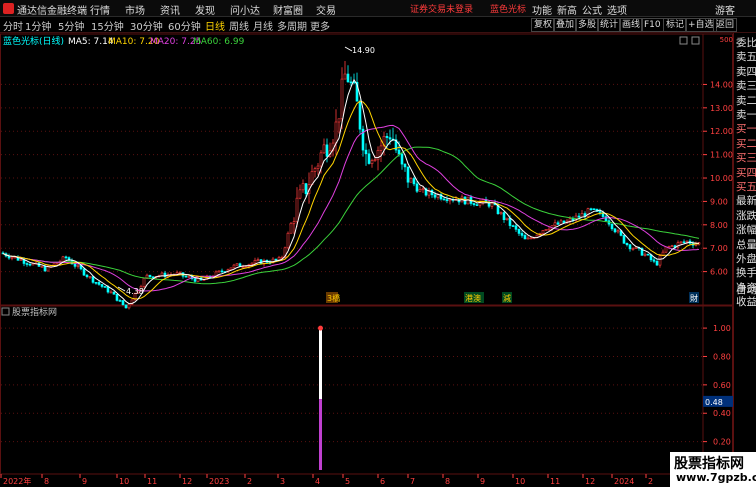 This screenshot has height=487, width=756. Describe the element at coordinates (245, 9) in the screenshot. I see `menu-wenxiaoda: 问小达` at that location.